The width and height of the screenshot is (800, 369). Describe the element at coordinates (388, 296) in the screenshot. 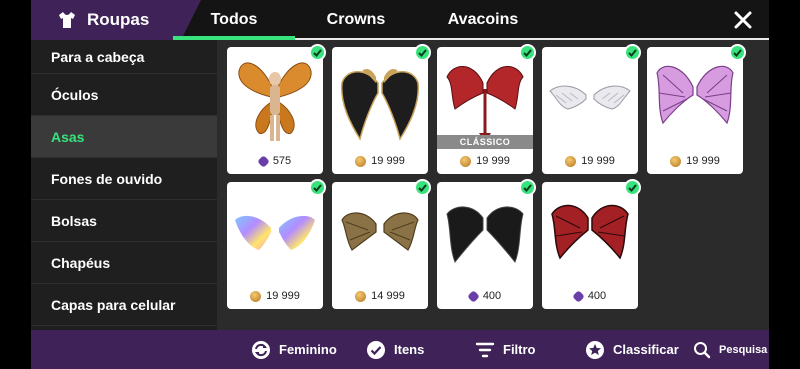

I see `item-price-value: 14 999` at that location.